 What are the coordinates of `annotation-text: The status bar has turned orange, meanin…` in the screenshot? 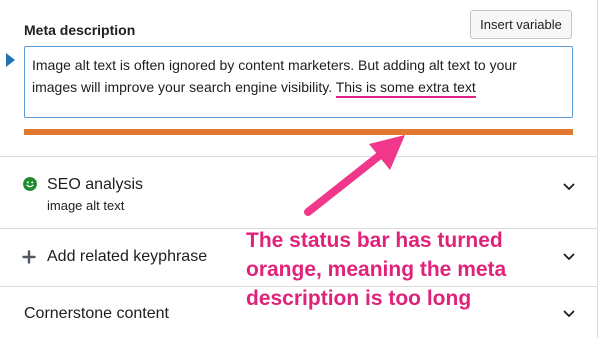 It's located at (376, 269).